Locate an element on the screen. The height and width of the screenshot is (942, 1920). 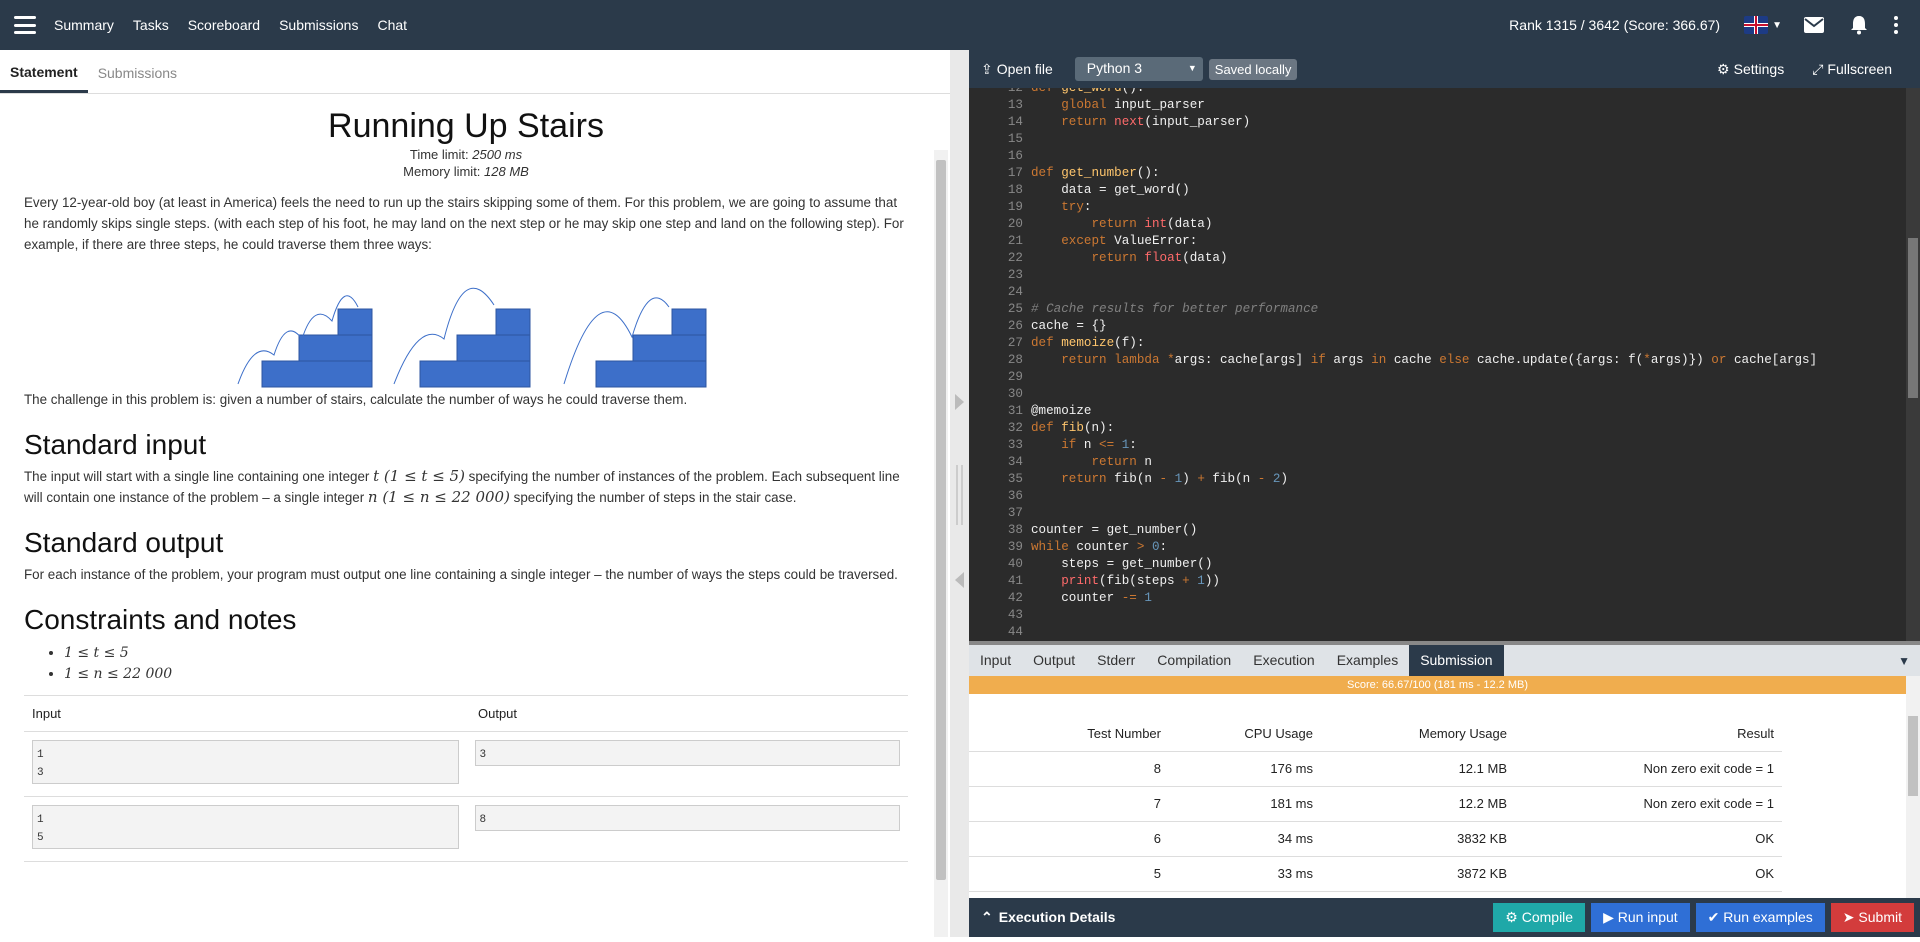
table-row: 5 33 ms 3872 KB OK is located at coordinates (1375, 874).